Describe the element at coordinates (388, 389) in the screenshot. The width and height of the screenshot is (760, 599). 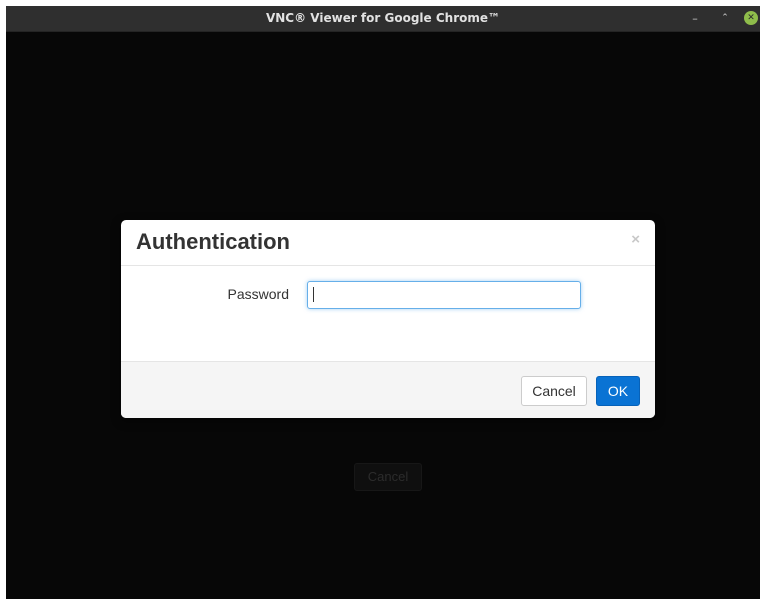
I see `dialog-footer: Cancel OK` at that location.